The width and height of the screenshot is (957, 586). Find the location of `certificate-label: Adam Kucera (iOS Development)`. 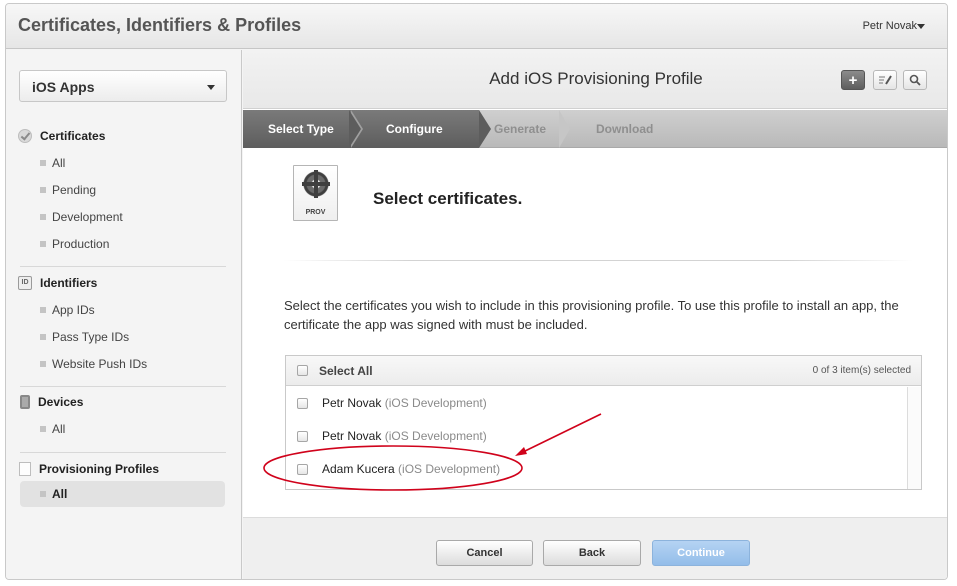

certificate-label: Adam Kucera (iOS Development) is located at coordinates (411, 469).